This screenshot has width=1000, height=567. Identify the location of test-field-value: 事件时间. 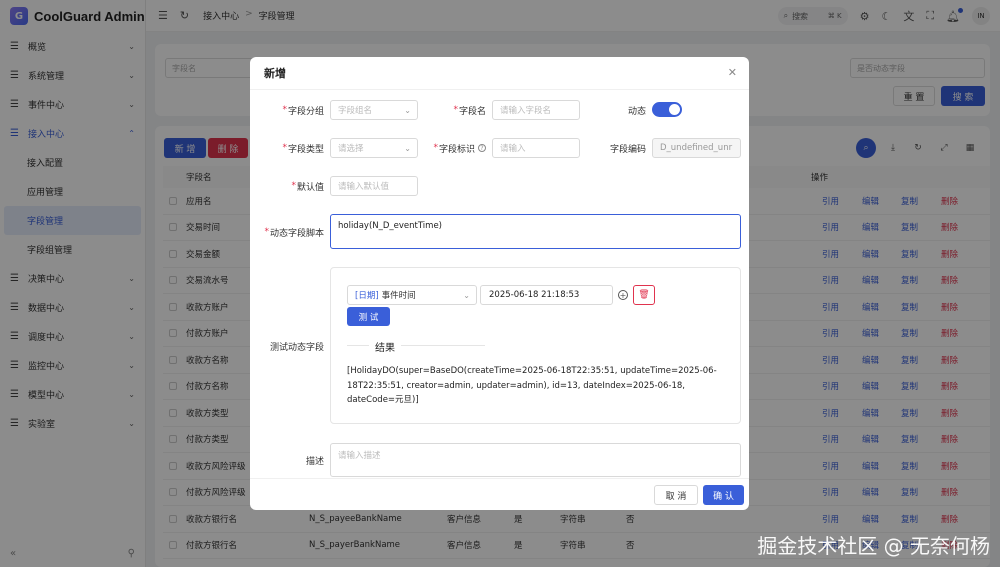
(398, 296).